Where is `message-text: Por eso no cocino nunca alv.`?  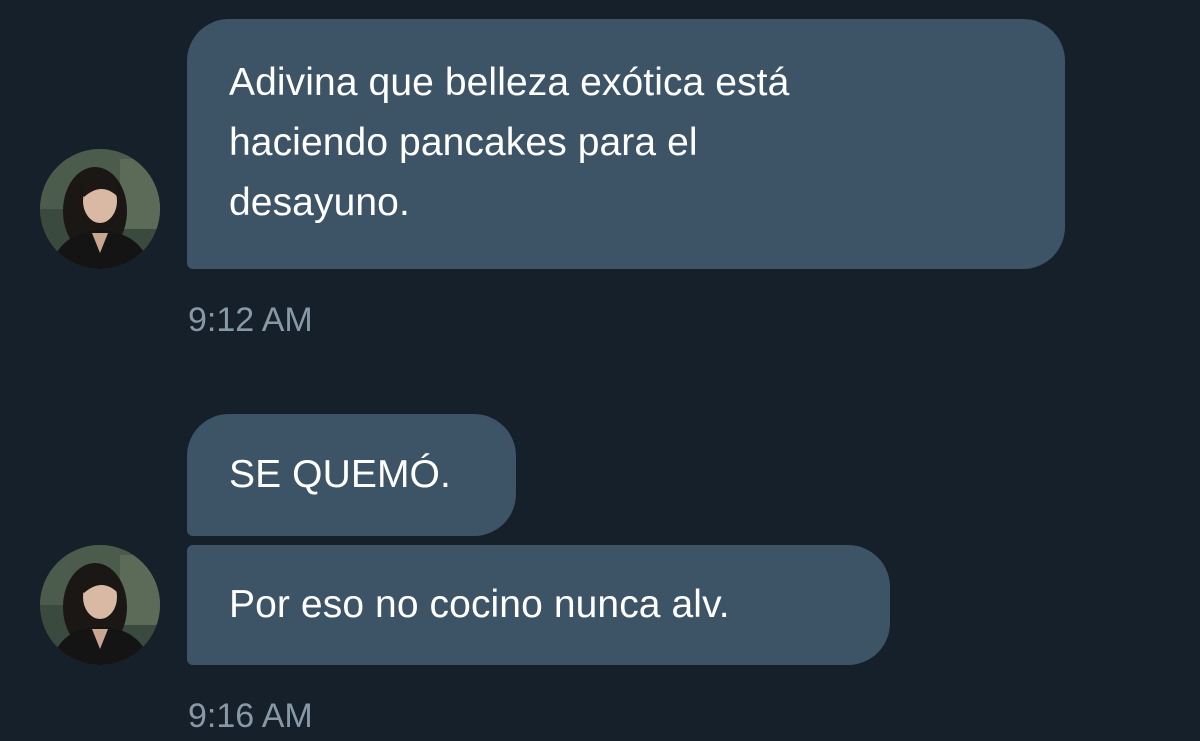
message-text: Por eso no cocino nunca alv. is located at coordinates (479, 604).